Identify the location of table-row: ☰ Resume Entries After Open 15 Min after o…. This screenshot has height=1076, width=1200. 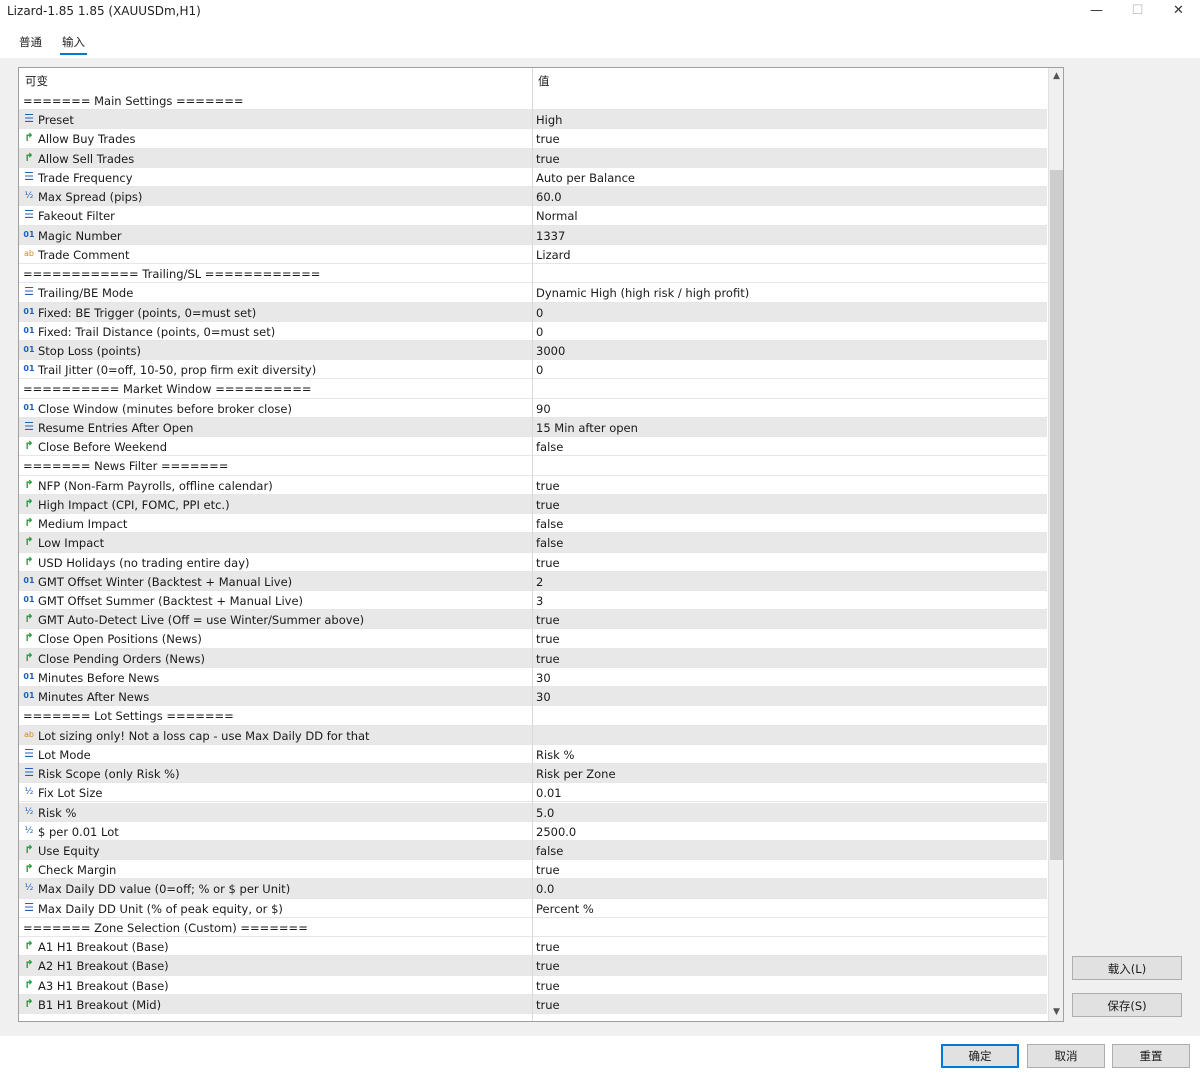
(533, 427).